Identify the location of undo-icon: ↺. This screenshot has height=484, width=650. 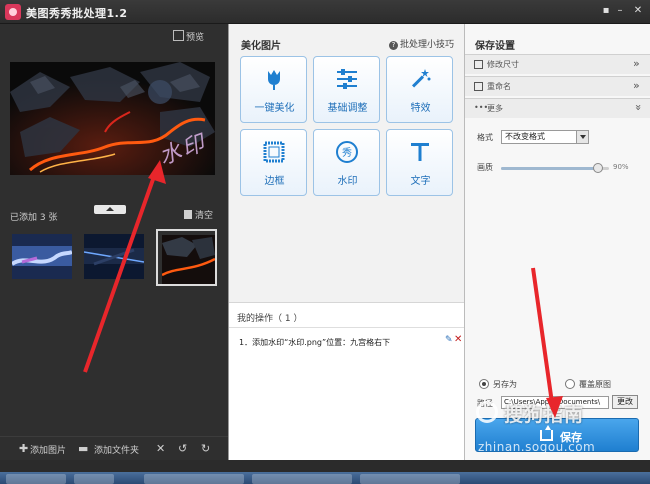
(182, 448).